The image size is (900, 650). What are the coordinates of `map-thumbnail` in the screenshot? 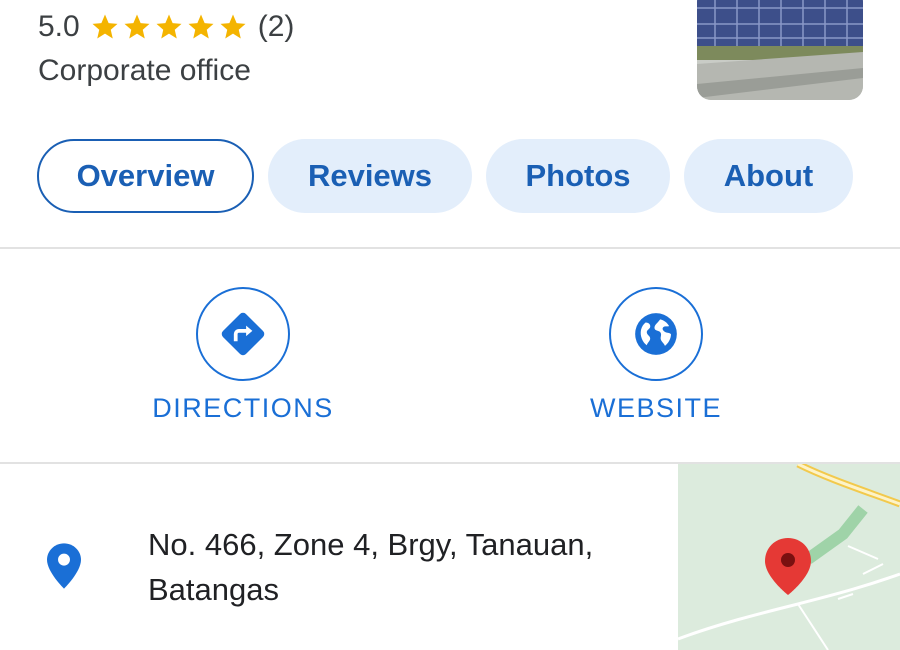 It's located at (789, 557).